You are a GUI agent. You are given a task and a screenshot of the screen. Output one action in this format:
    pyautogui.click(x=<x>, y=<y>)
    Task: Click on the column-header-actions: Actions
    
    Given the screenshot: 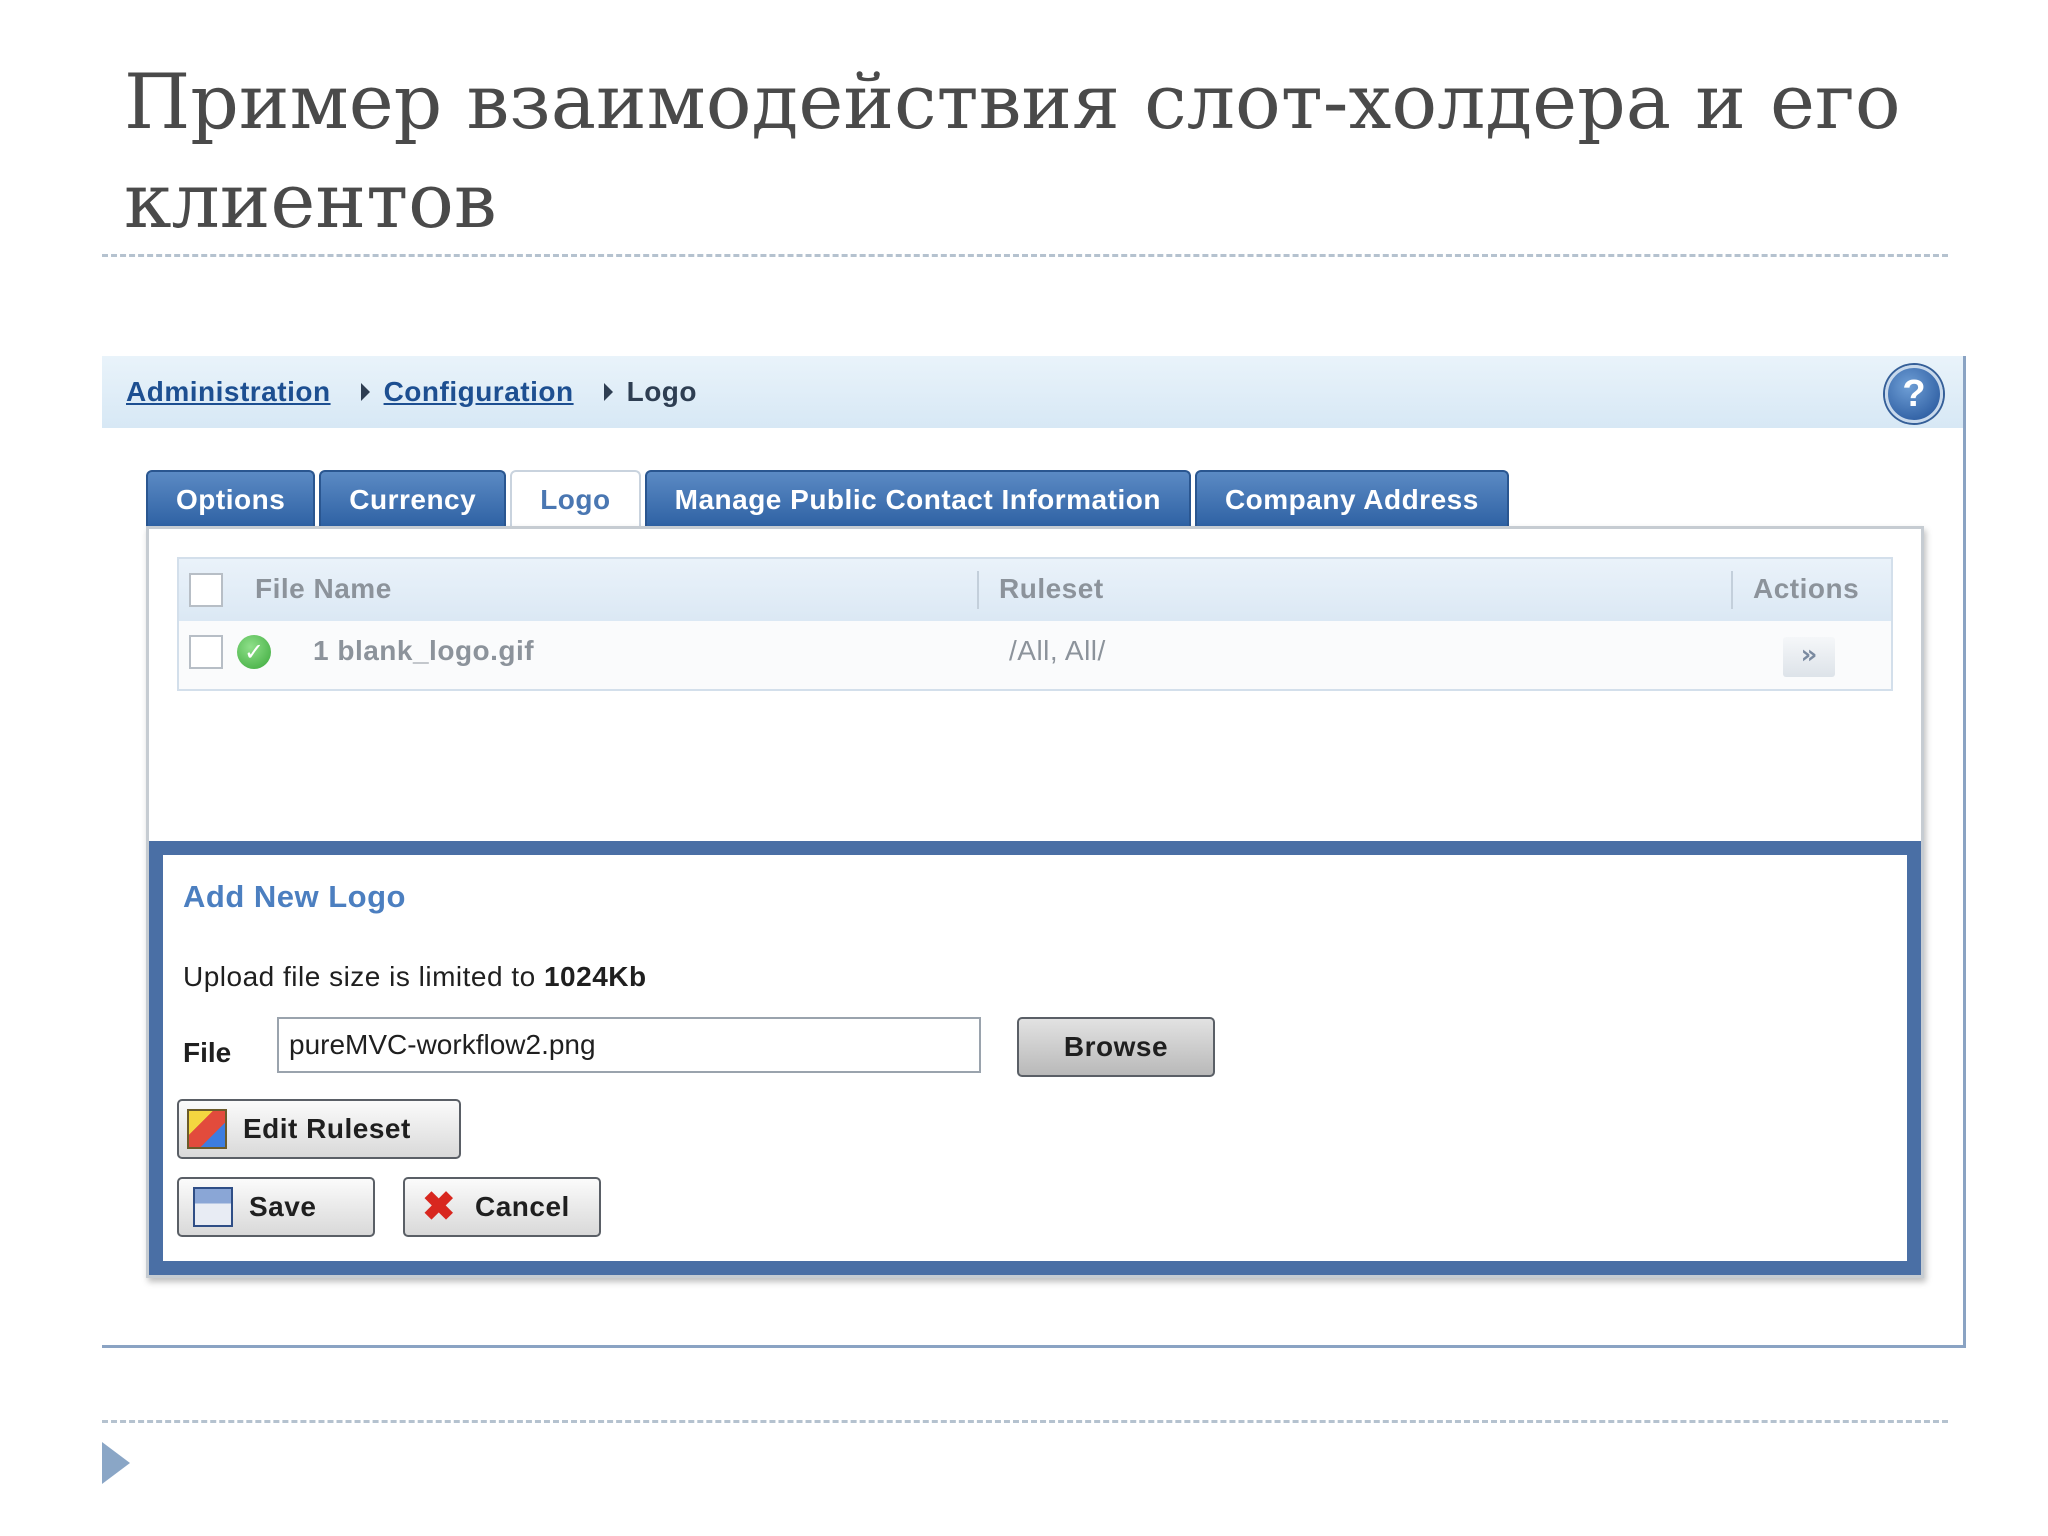 What is the action you would take?
    pyautogui.click(x=1806, y=588)
    